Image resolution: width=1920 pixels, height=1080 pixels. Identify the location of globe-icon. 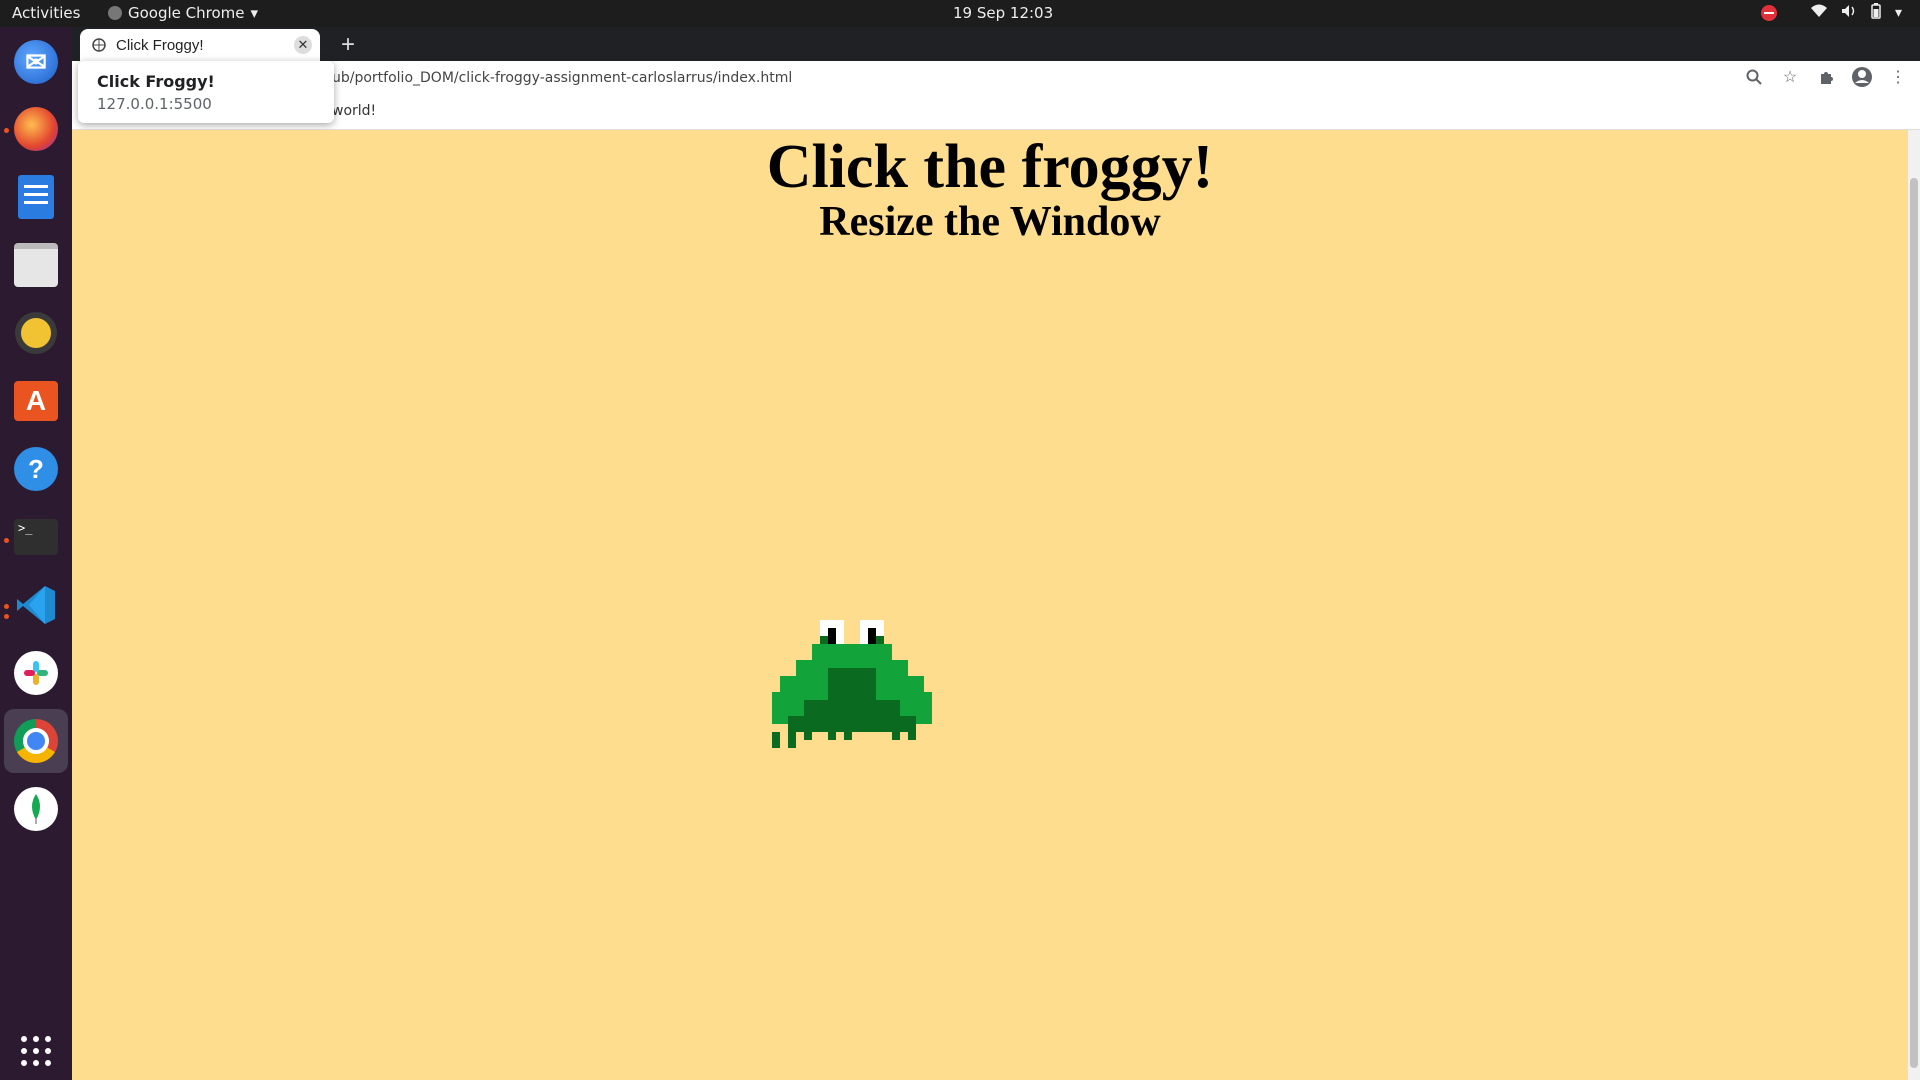
(99, 45).